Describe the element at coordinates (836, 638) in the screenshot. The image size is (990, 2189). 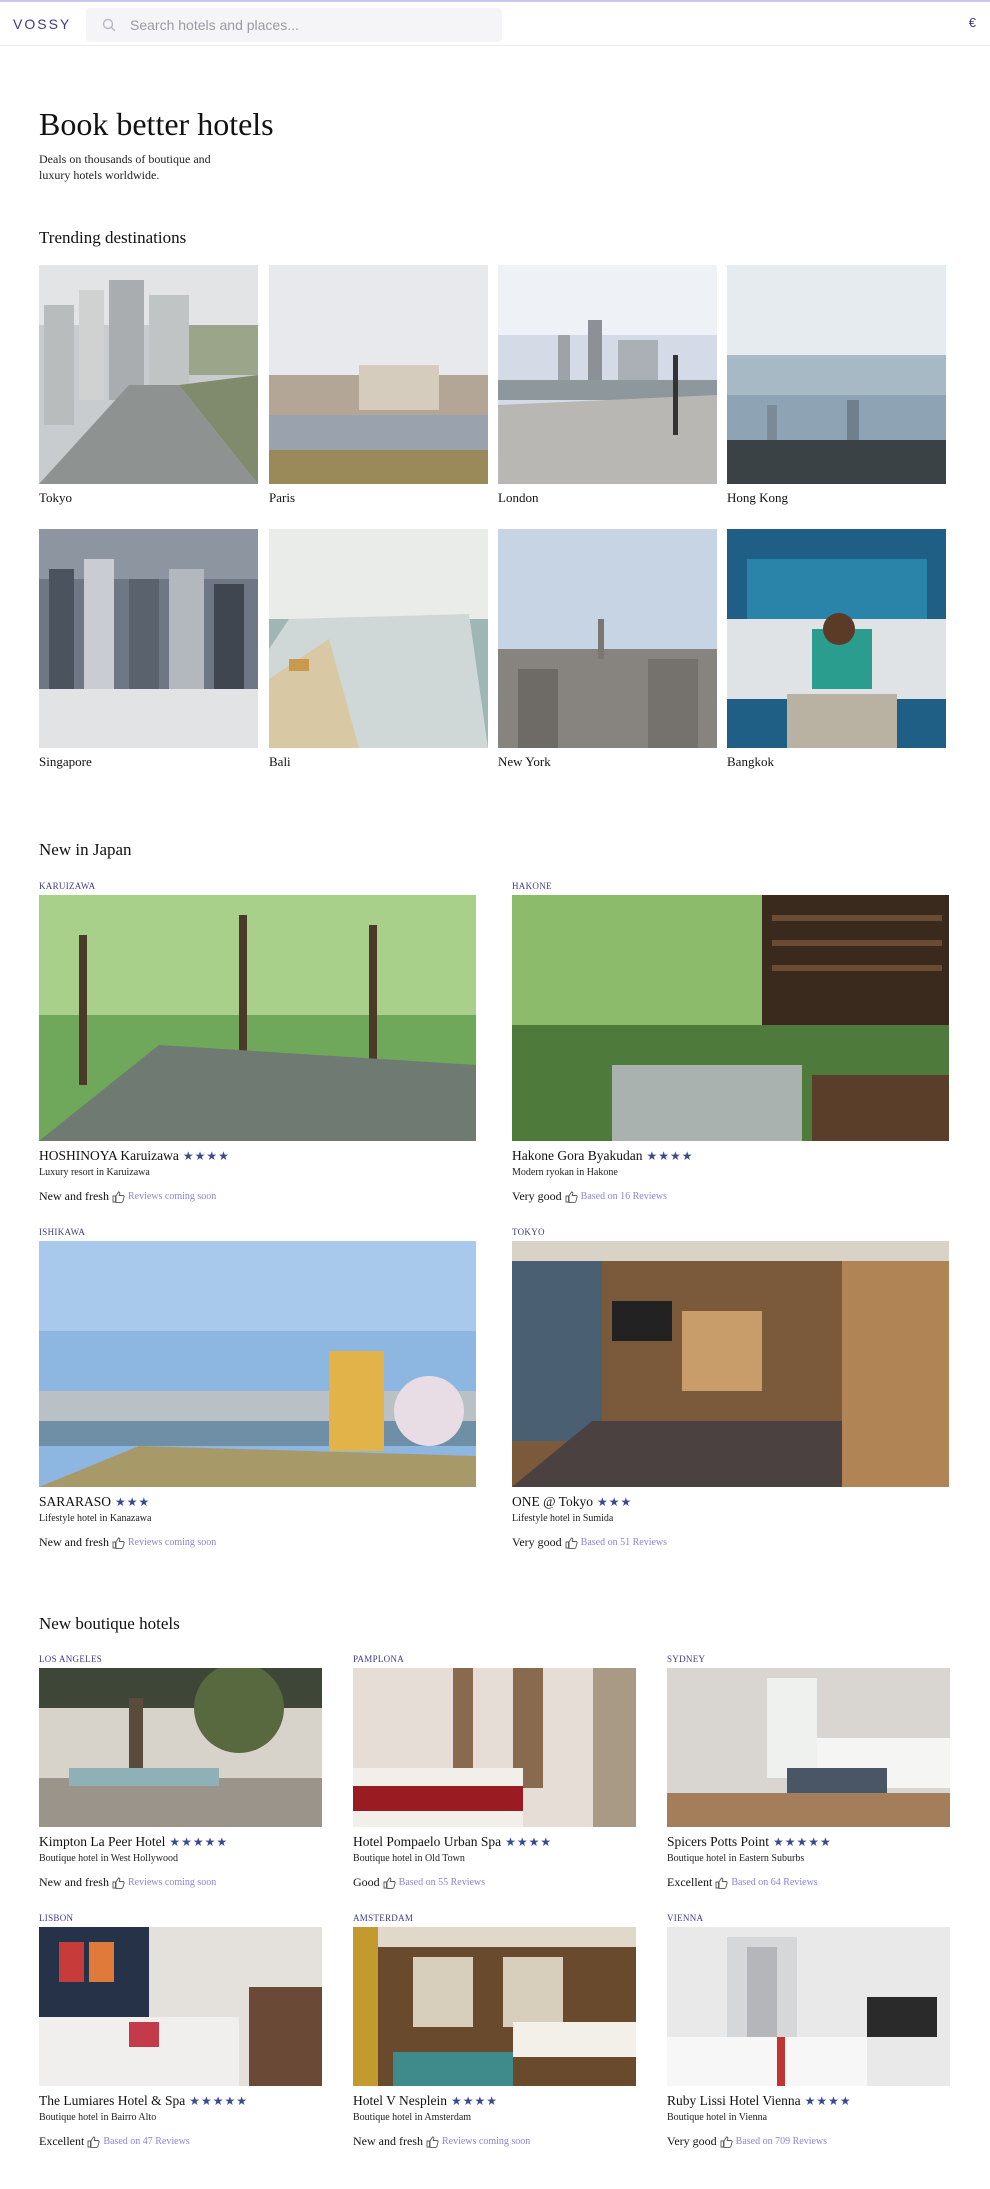
I see `bangkok-photo` at that location.